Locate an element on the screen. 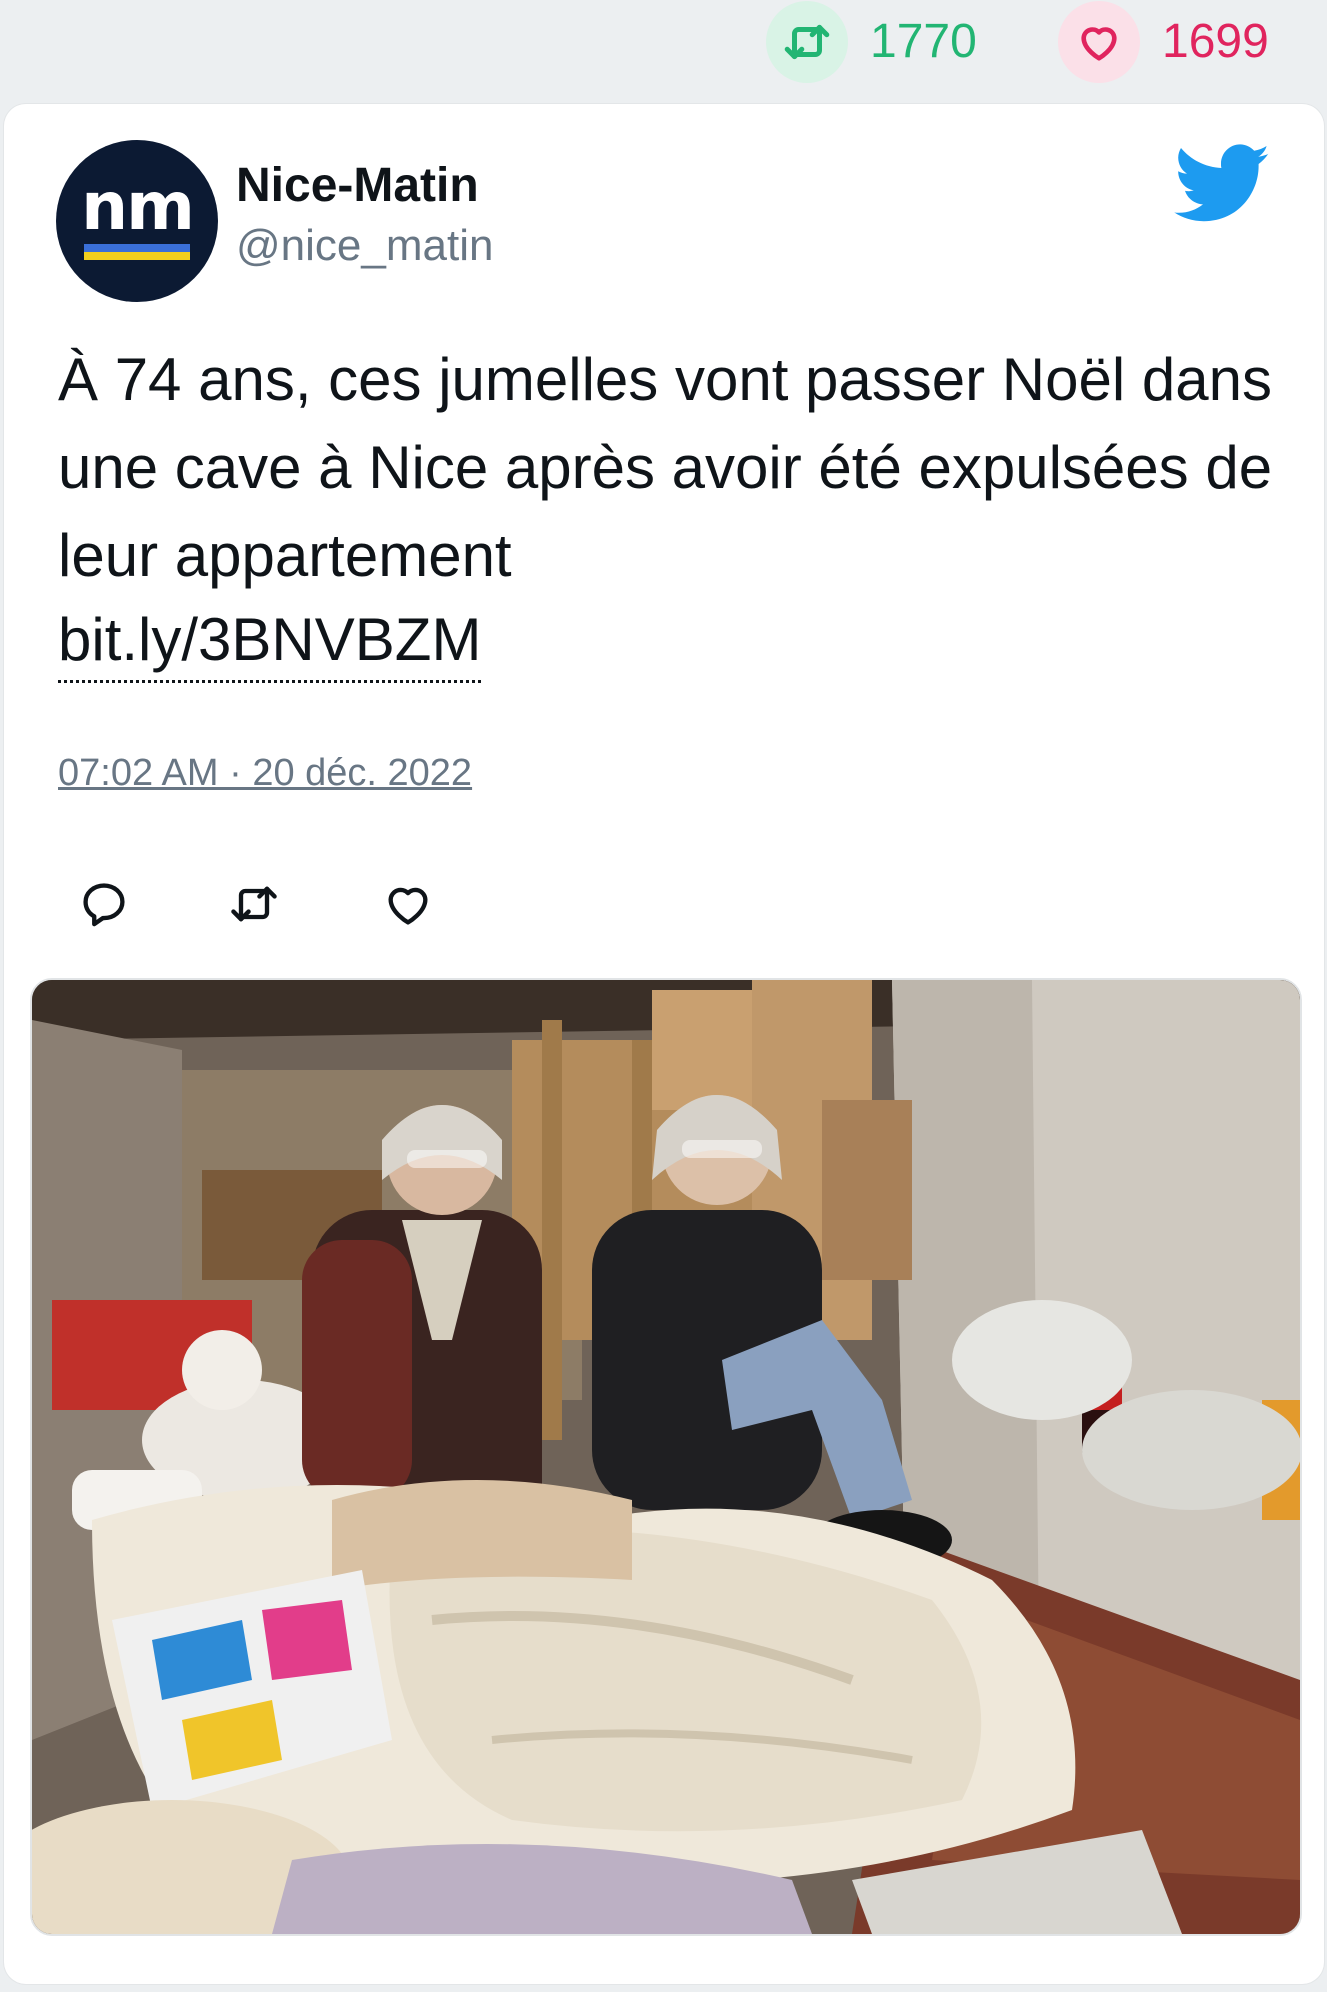  retweet-button is located at coordinates (254, 904).